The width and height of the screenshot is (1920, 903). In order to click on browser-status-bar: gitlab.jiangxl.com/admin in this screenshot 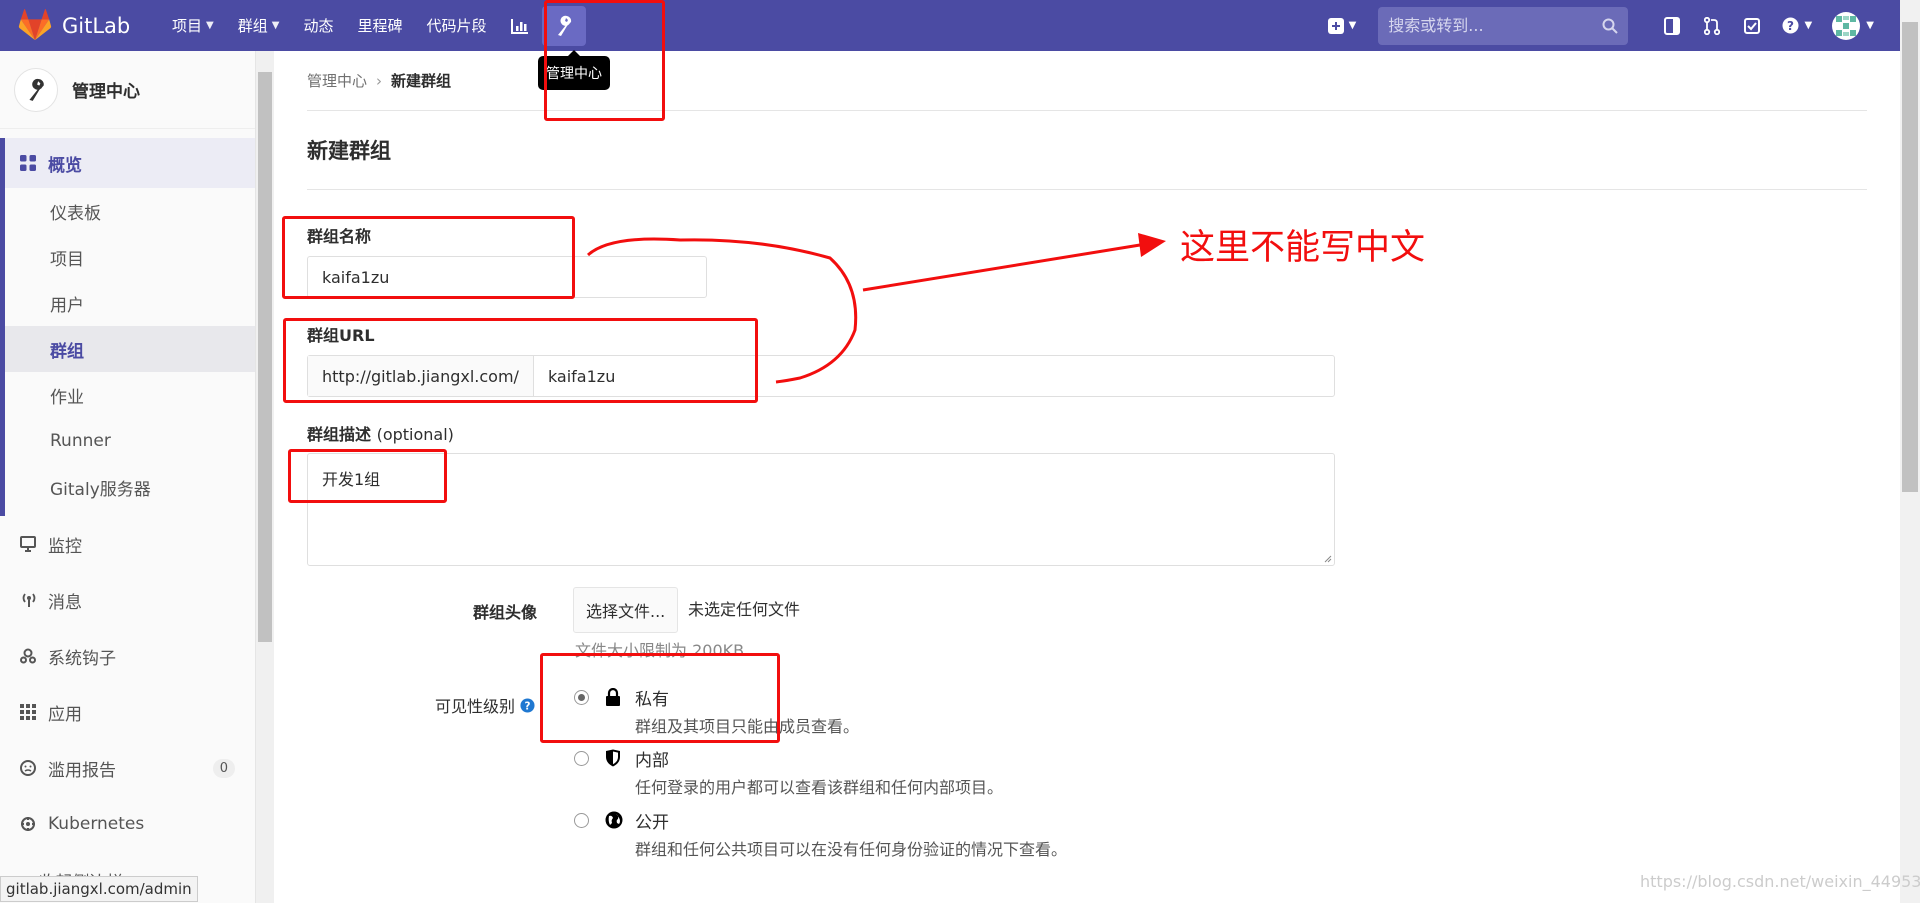, I will do `click(99, 889)`.